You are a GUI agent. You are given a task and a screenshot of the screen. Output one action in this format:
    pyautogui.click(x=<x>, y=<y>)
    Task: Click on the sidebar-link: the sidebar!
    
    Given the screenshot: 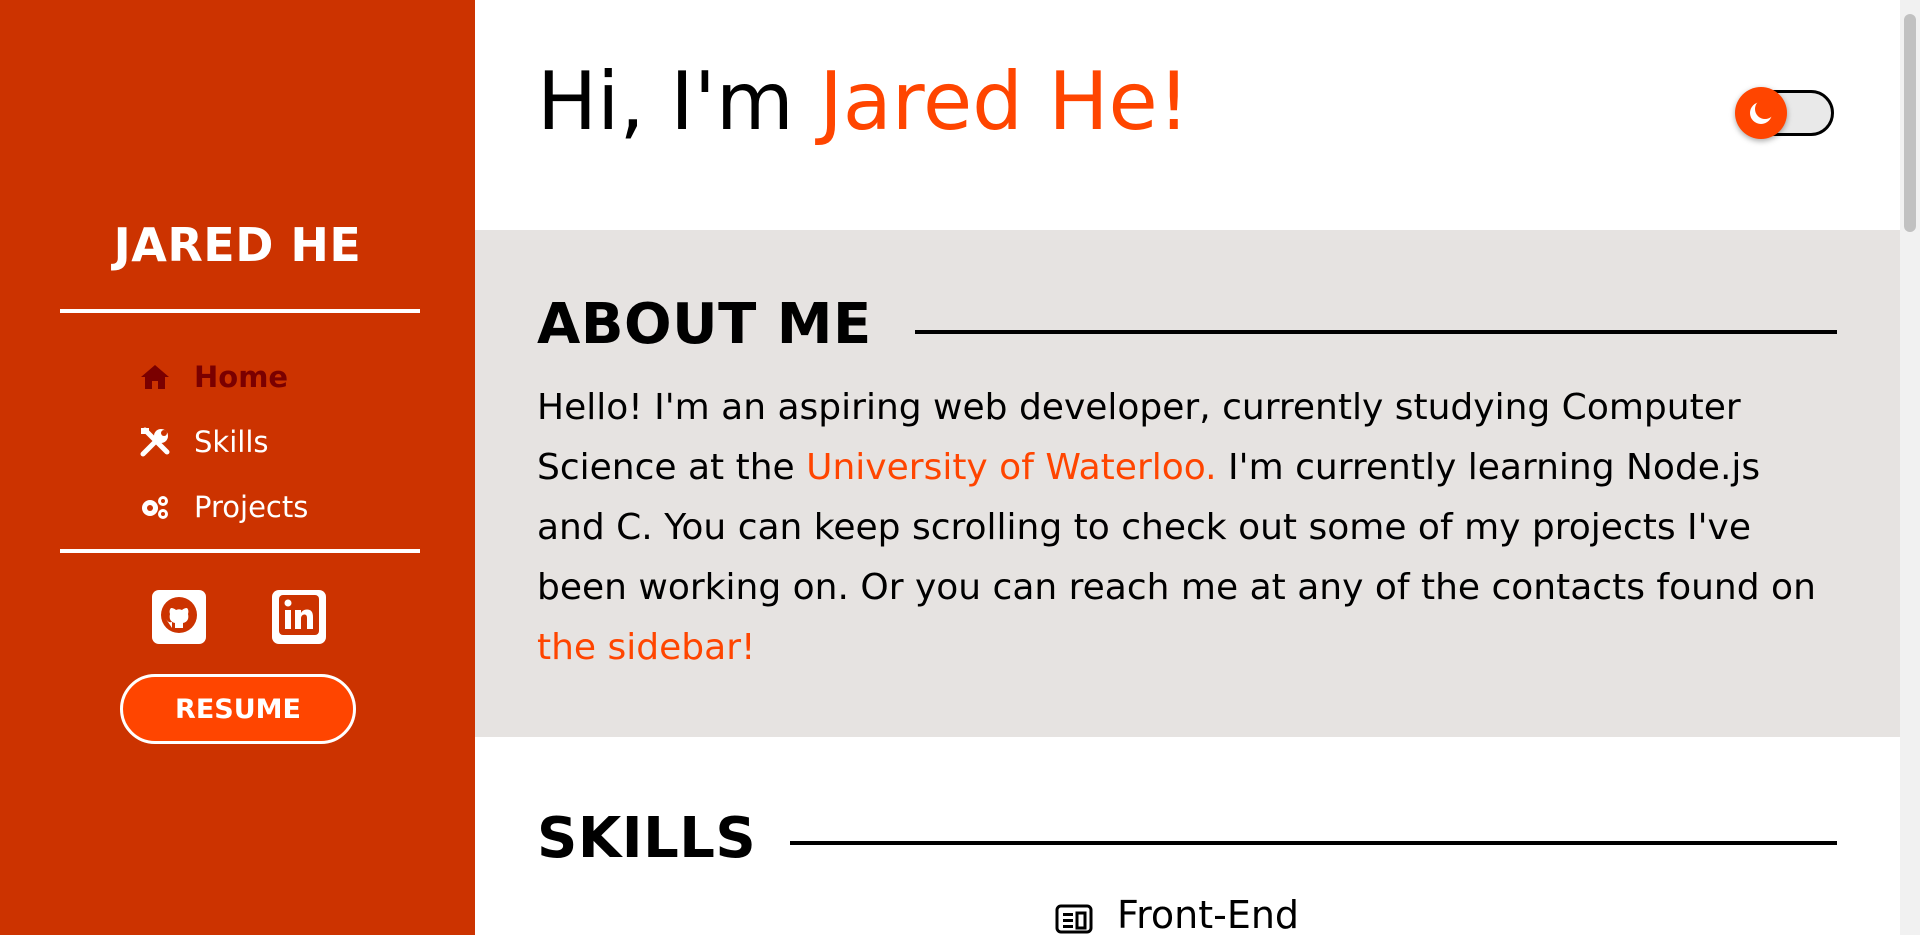 What is the action you would take?
    pyautogui.click(x=646, y=647)
    